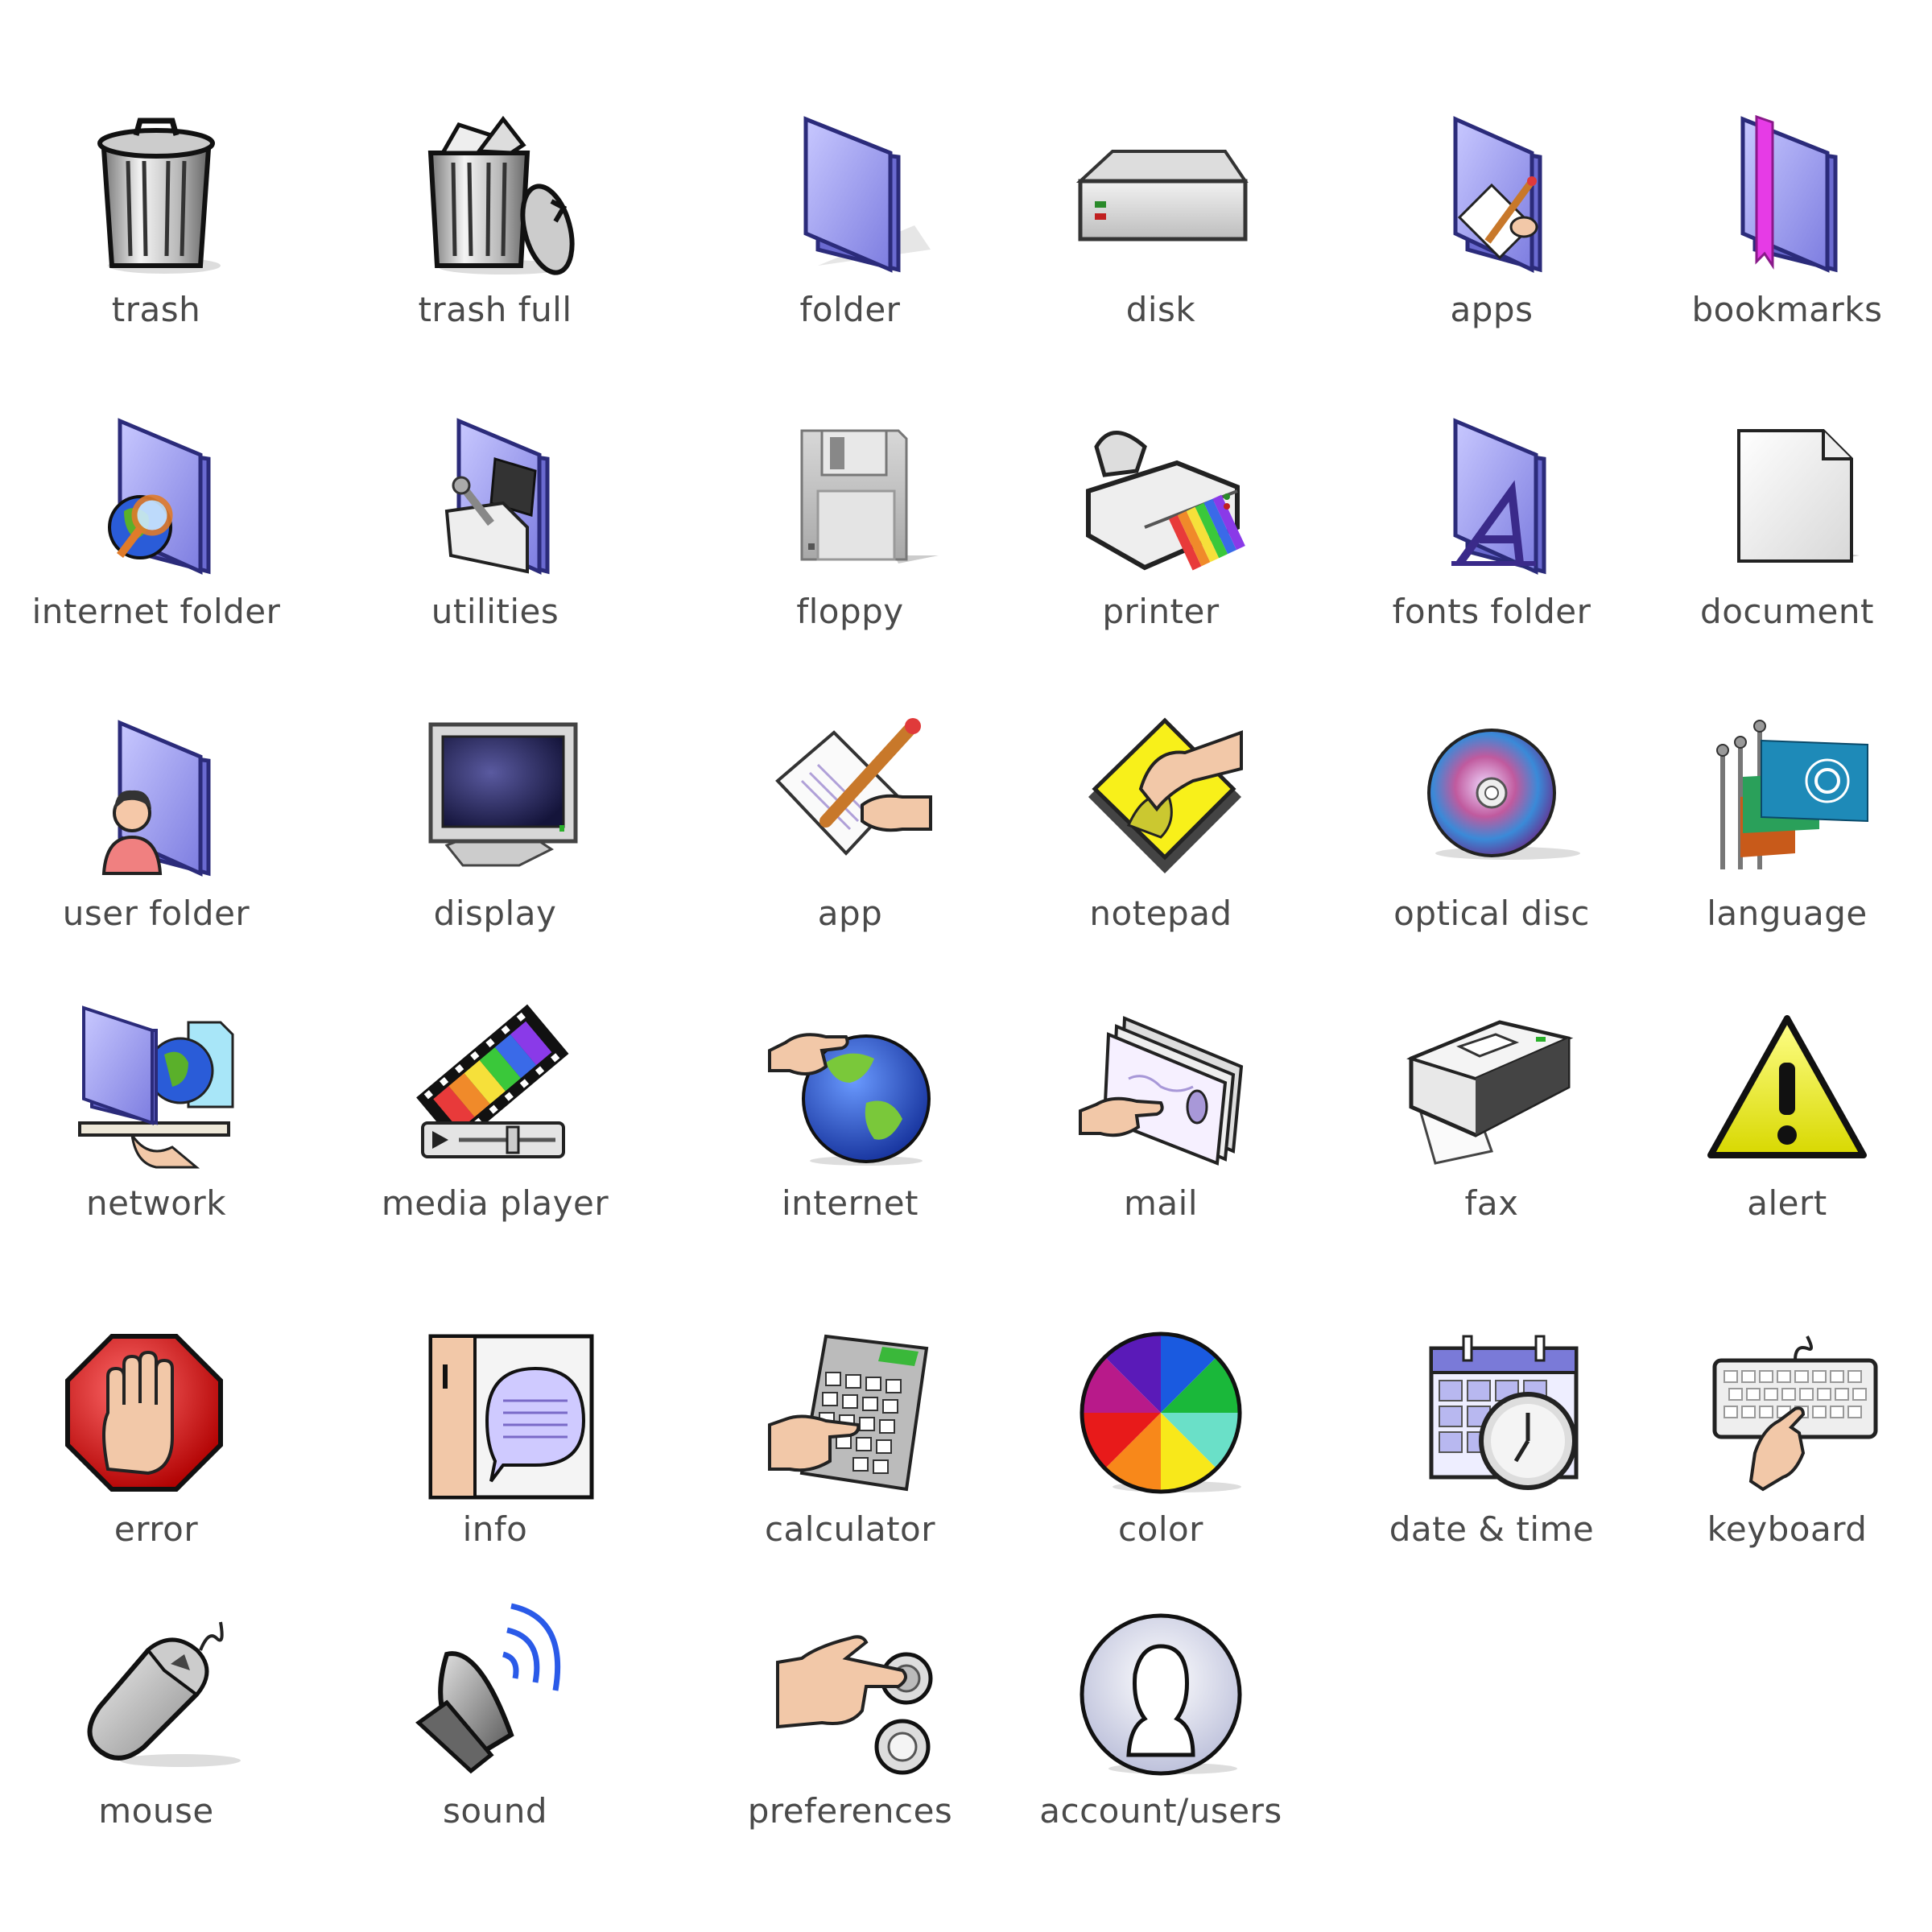  What do you see at coordinates (156, 1087) in the screenshot?
I see `network-icon` at bounding box center [156, 1087].